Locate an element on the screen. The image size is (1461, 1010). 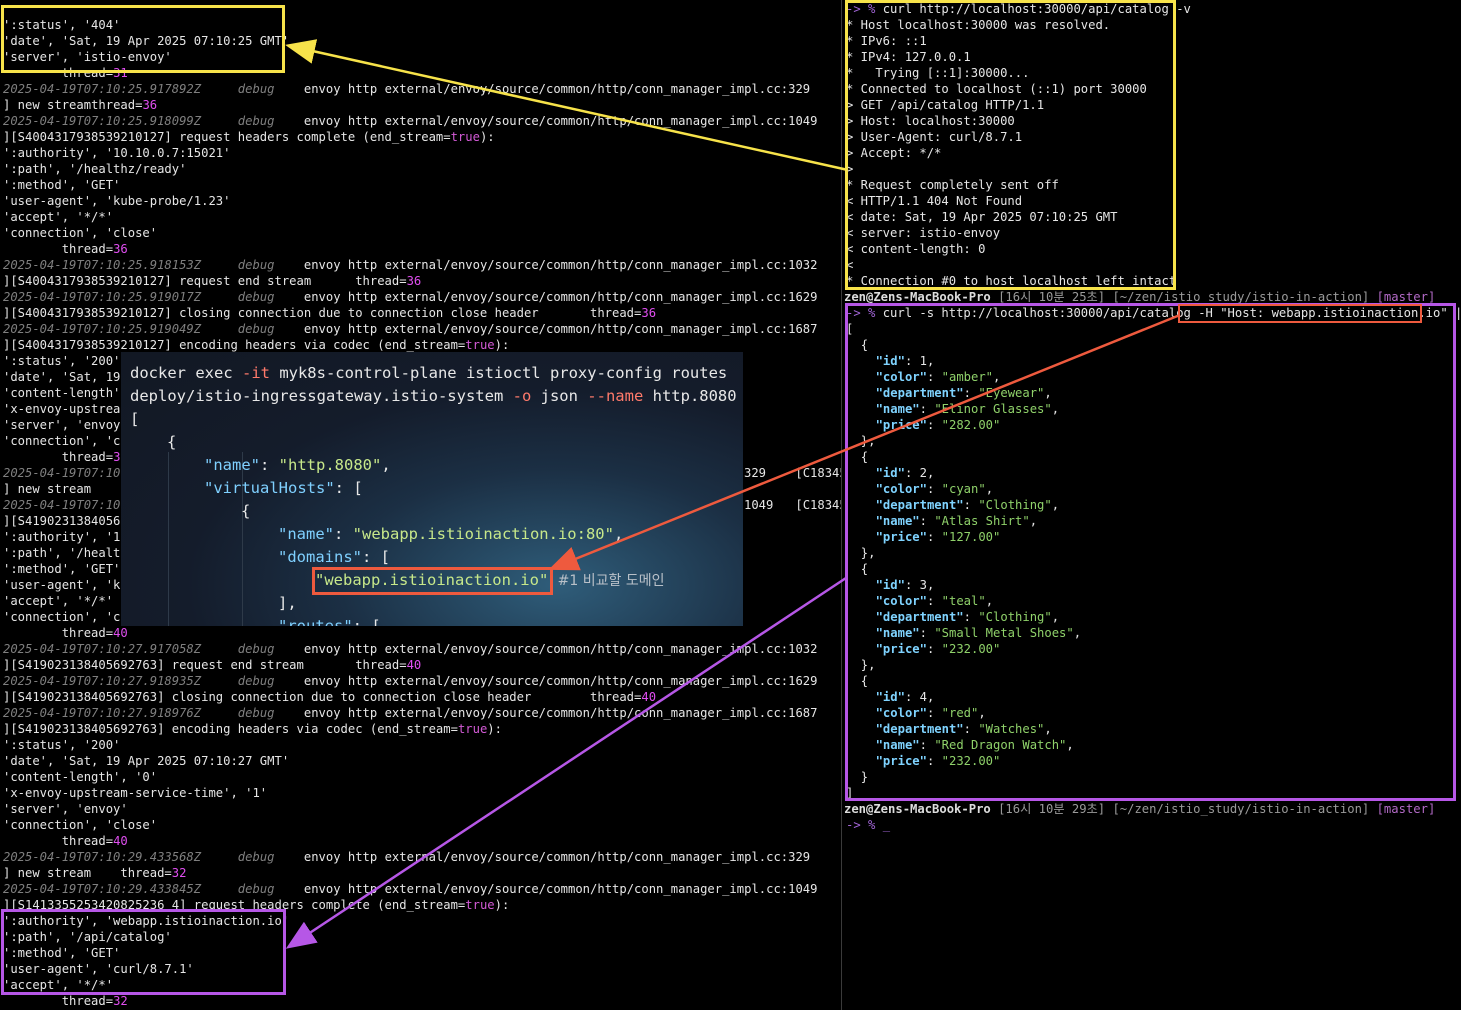
snippet-vh-name-line: "name": "webapp.istioinaction.io:80", is located at coordinates (451, 534).